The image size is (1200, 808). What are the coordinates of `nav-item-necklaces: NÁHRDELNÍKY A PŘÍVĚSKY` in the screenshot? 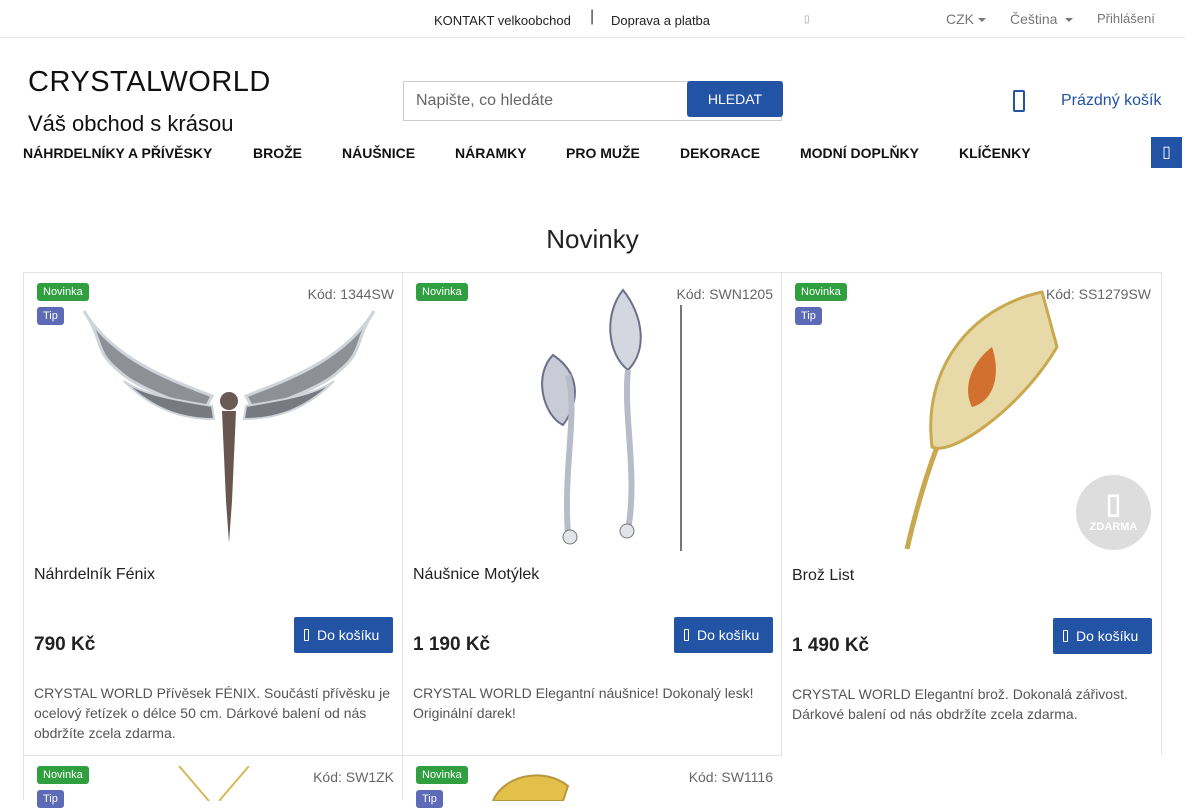 It's located at (117, 153).